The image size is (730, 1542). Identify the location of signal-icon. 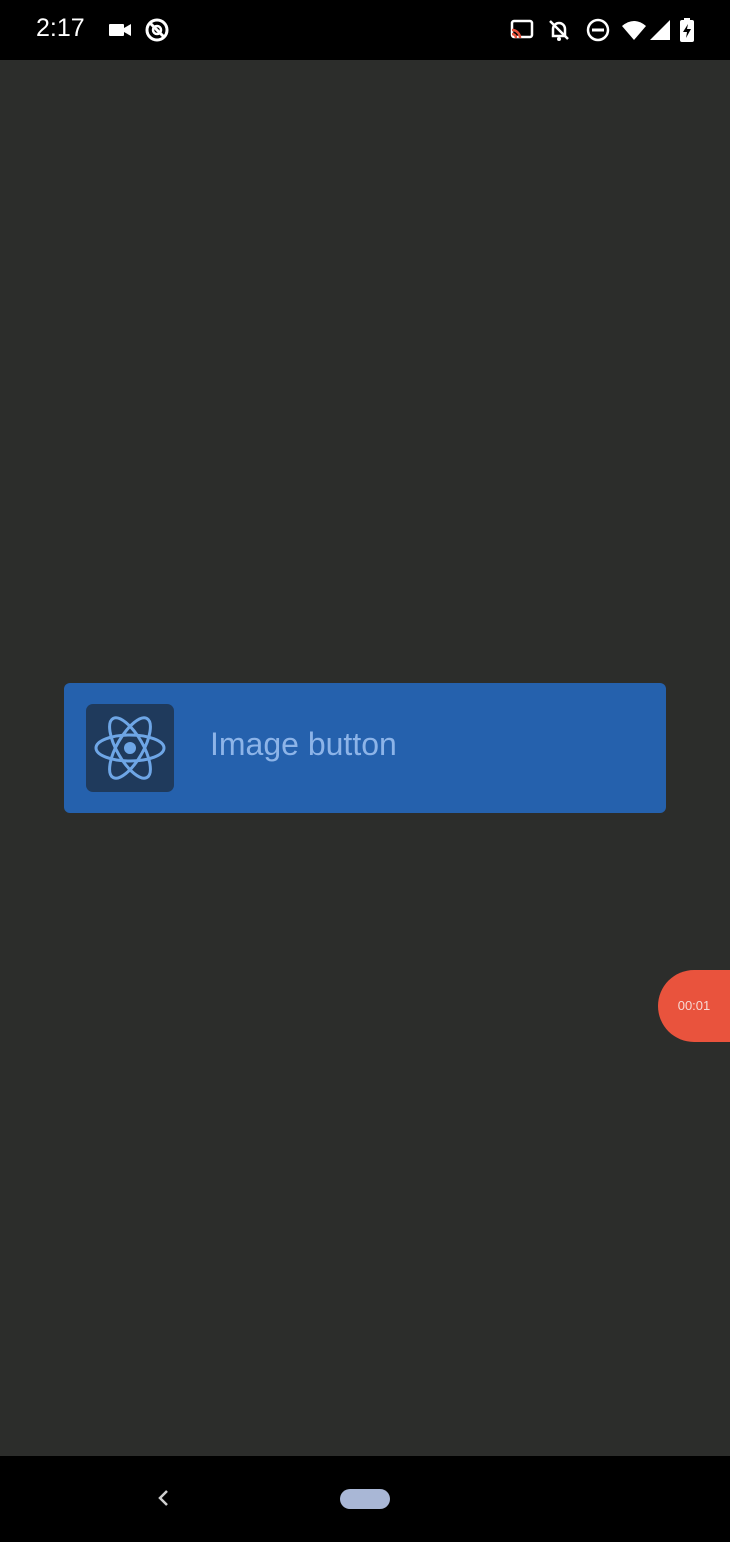
(660, 30).